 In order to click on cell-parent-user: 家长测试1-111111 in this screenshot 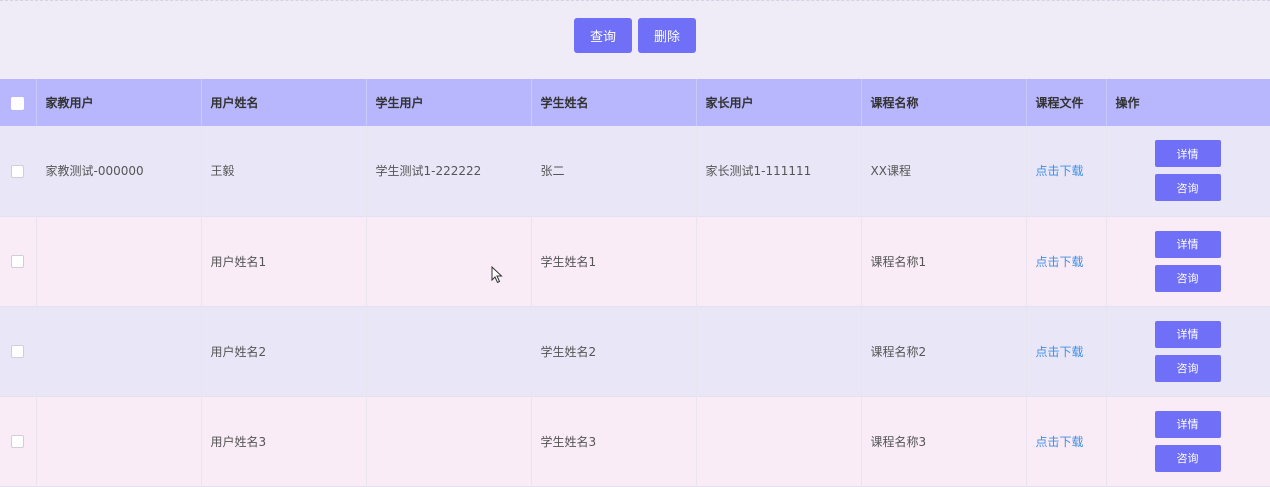, I will do `click(779, 171)`.